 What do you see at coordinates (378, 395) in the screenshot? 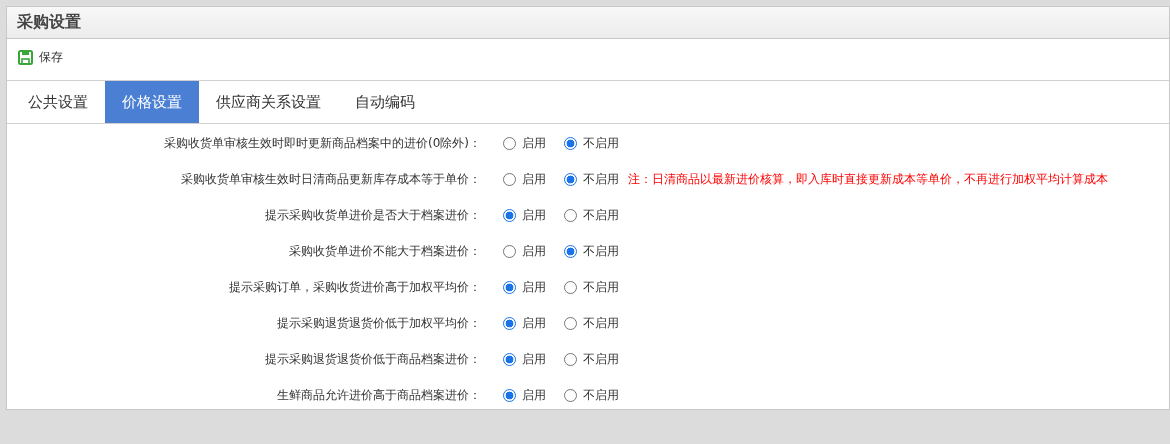
I see `setting-label: 生鲜商品允许进价高于商品档案进价：` at bounding box center [378, 395].